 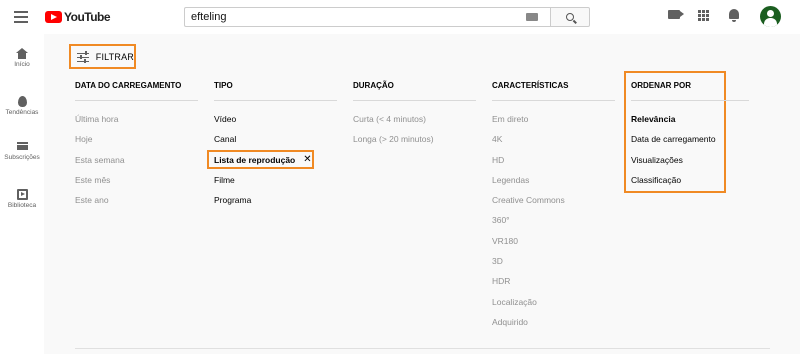 I want to click on sort-option: Data de carregamento, so click(x=673, y=139).